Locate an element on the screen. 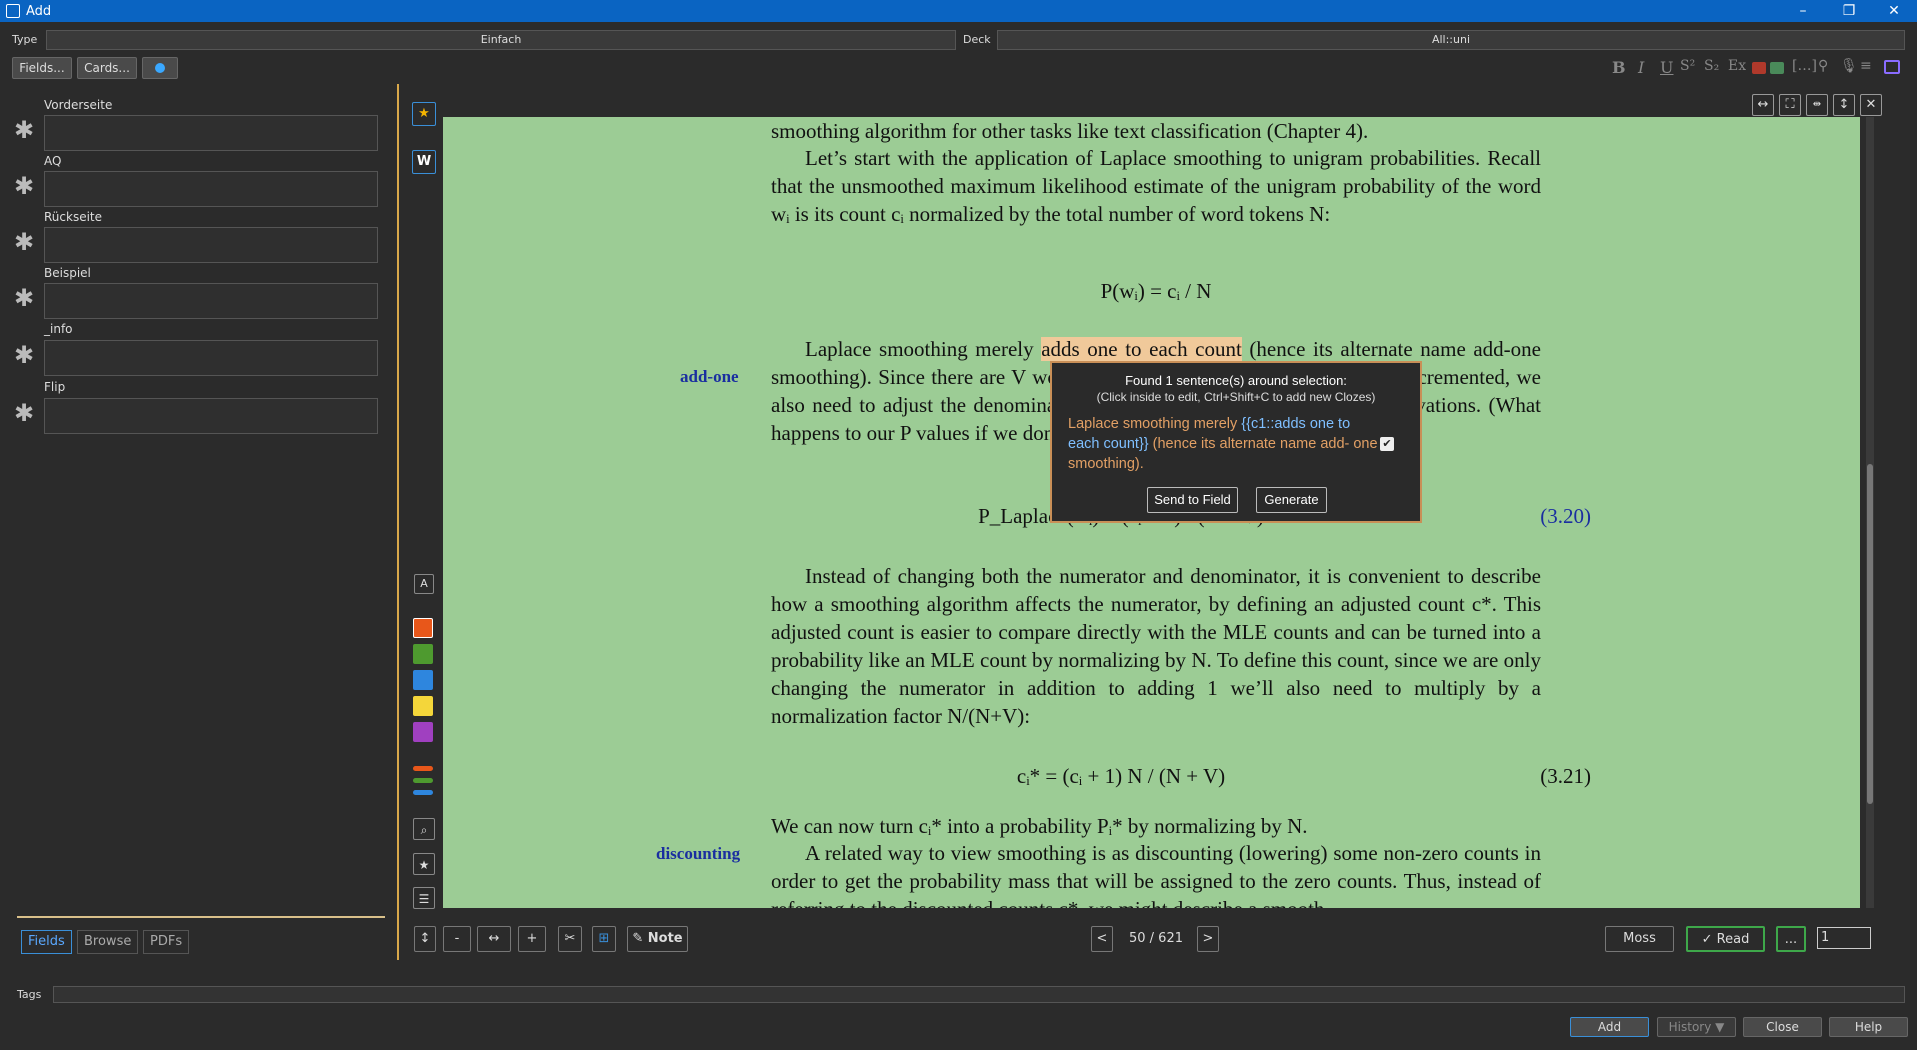  note-button: ✎ Note is located at coordinates (657, 939).